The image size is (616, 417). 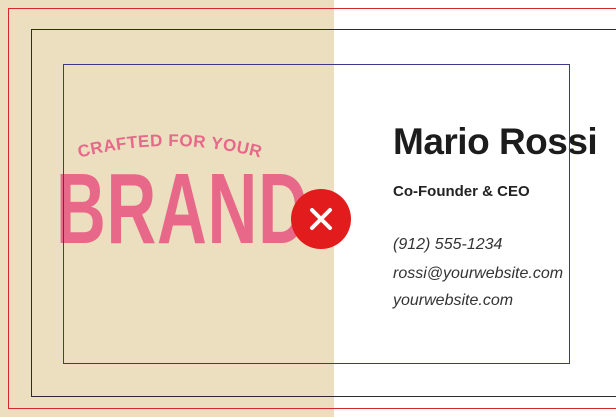 I want to click on error-badge, so click(x=321, y=219).